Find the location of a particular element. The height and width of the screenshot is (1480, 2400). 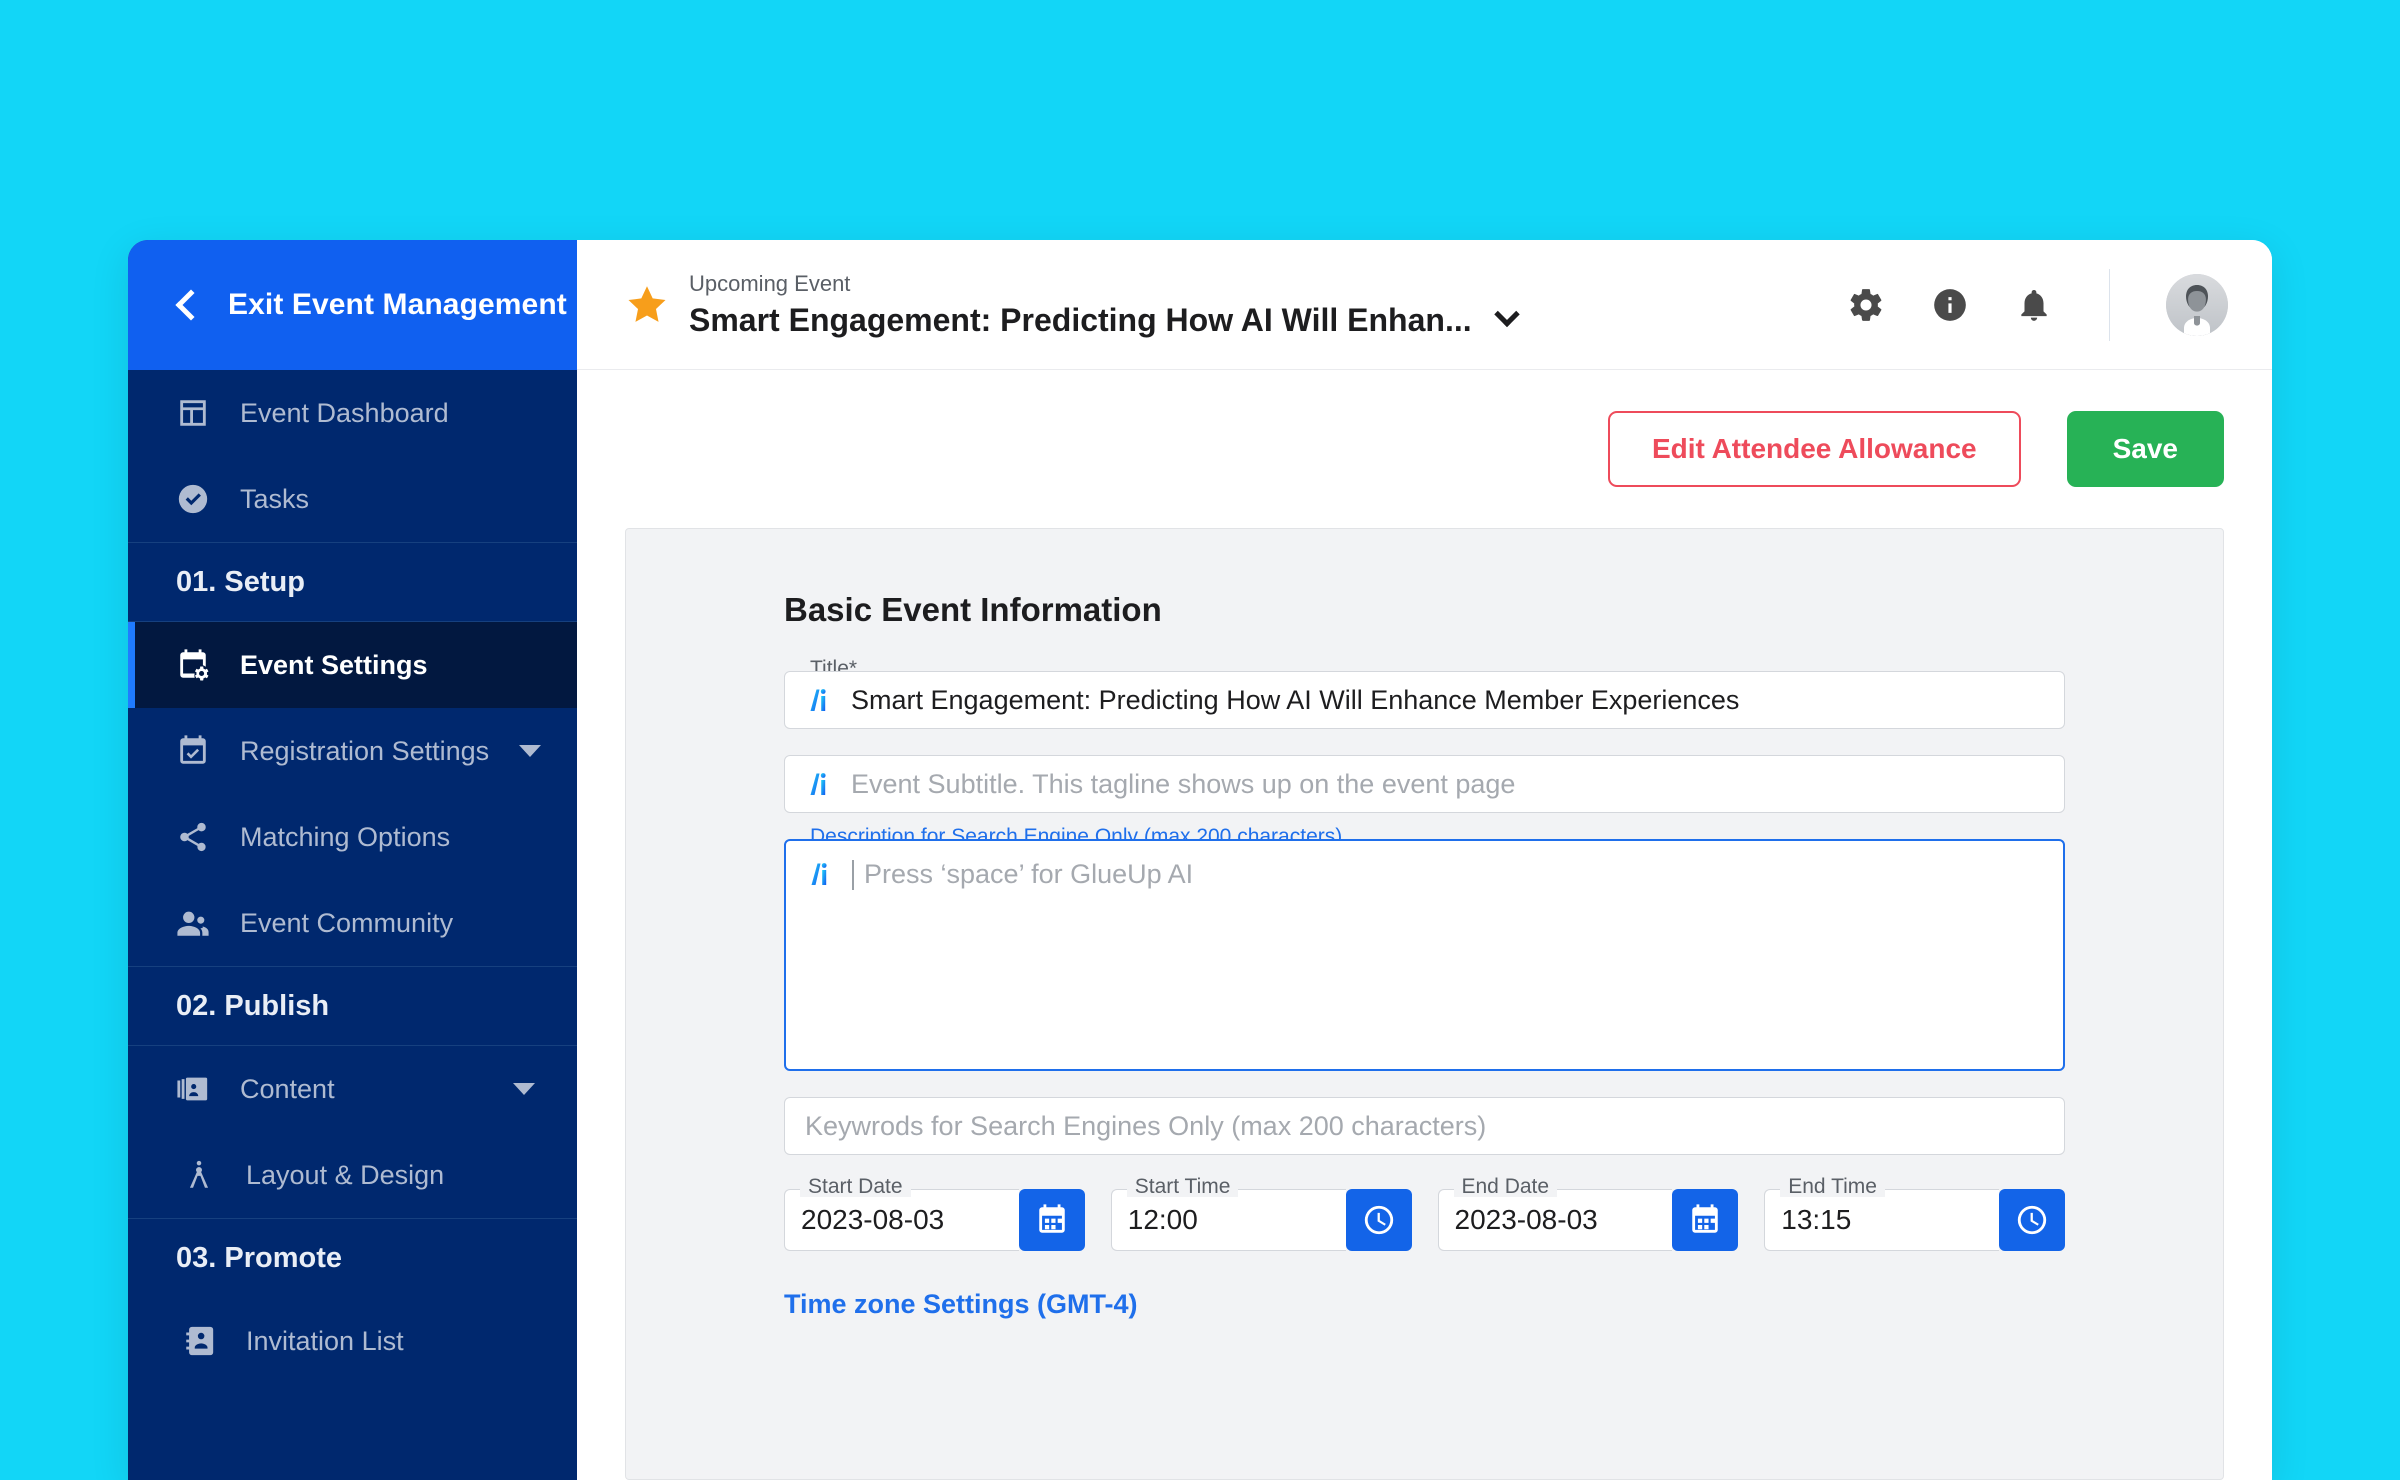

gear-icon is located at coordinates (1866, 305).